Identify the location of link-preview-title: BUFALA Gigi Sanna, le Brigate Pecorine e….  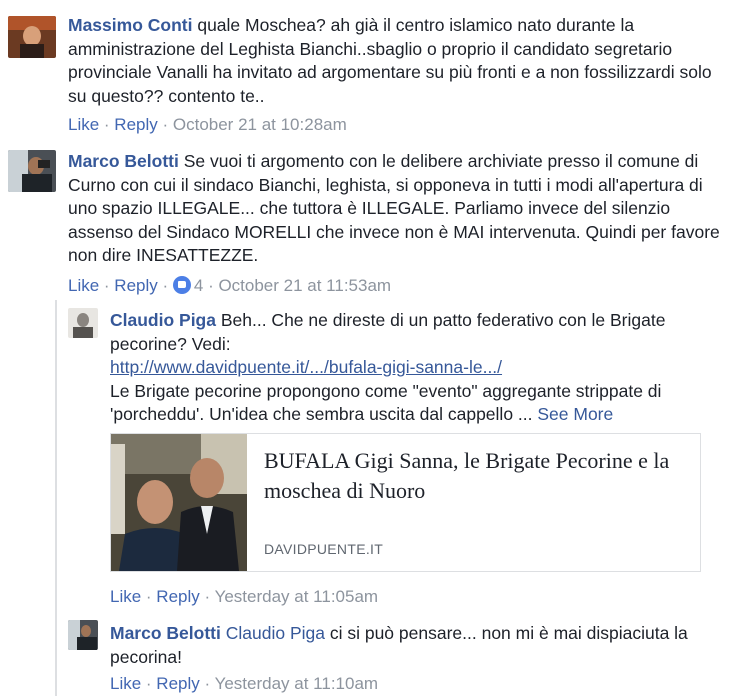
(474, 476).